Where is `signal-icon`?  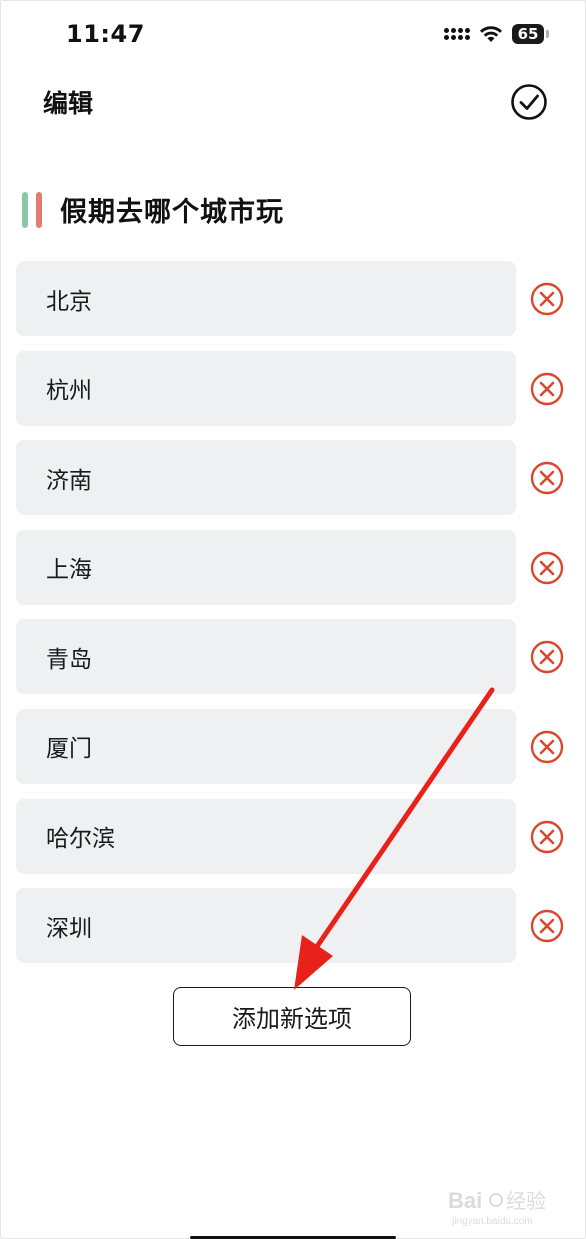
signal-icon is located at coordinates (457, 34).